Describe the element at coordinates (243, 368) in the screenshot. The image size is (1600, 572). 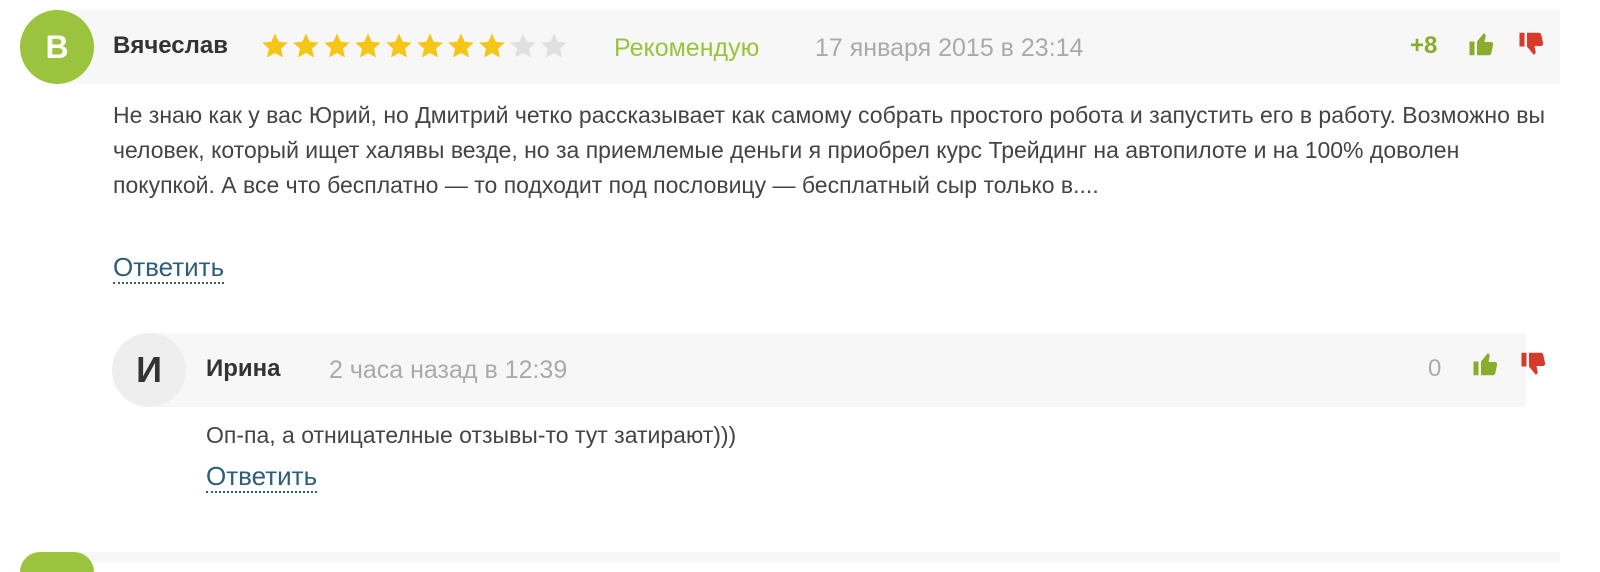
I see `author-name: Ирина` at that location.